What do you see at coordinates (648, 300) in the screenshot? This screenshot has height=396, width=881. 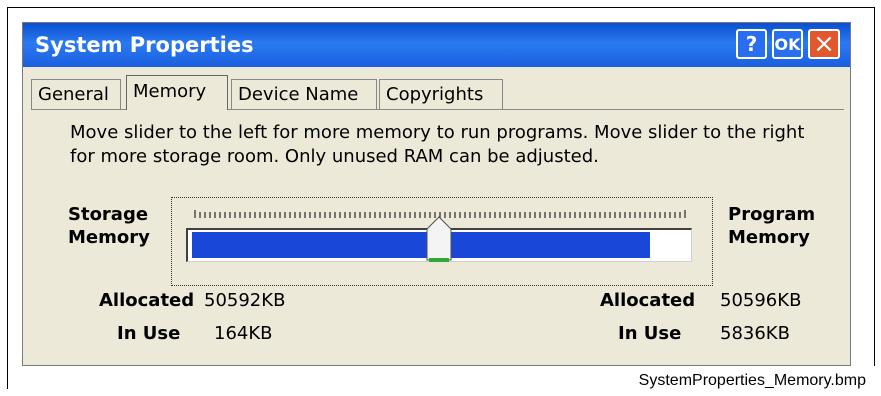 I see `program-allocated-label: Allocated` at bounding box center [648, 300].